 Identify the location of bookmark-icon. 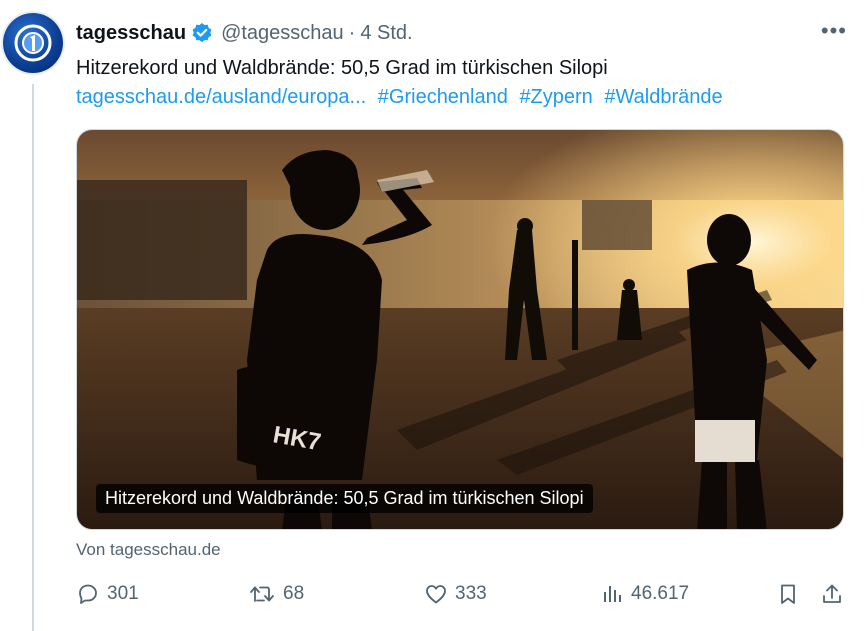
(788, 594).